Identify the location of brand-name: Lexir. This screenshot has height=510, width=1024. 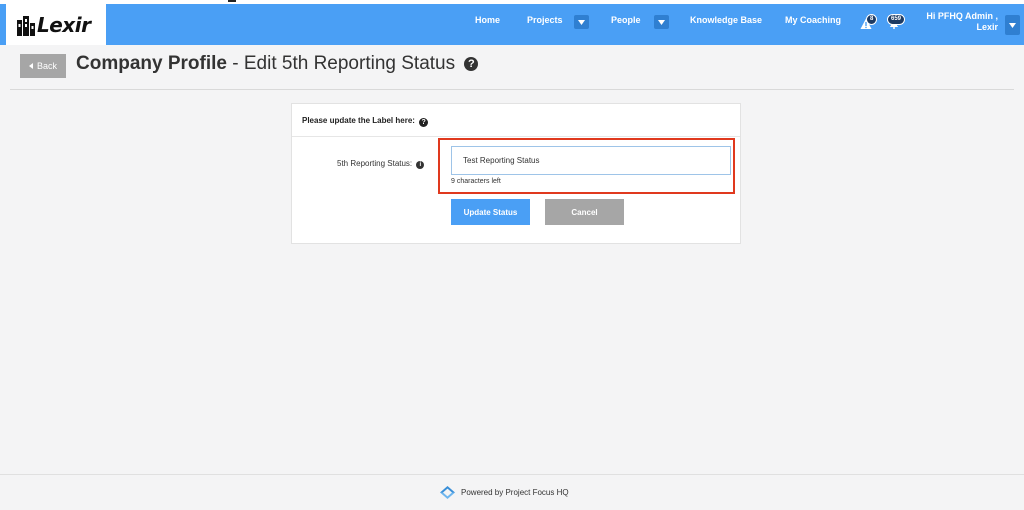
(64, 24).